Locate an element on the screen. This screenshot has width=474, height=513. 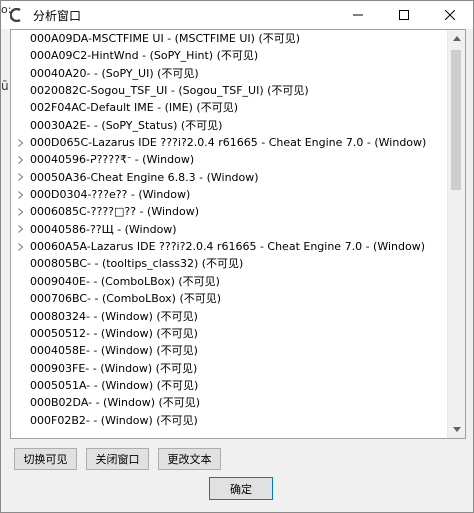
tree-item: 000B02DA- - (Window) (不可见) is located at coordinates (229, 402).